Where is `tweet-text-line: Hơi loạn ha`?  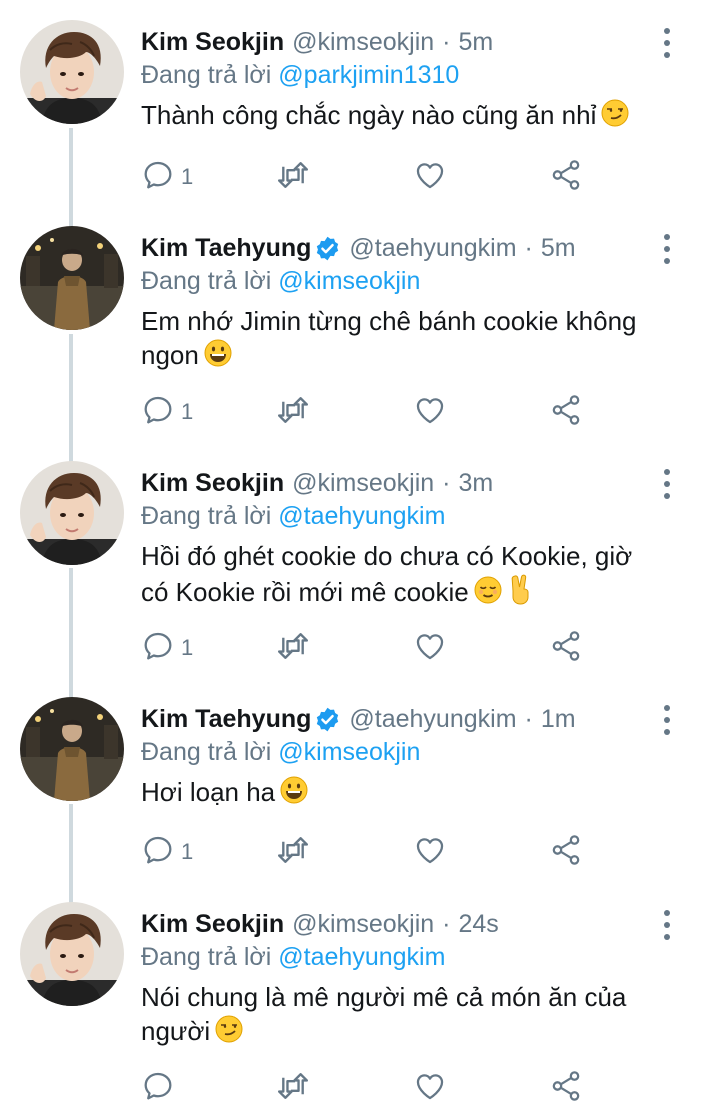
tweet-text-line: Hơi loạn ha is located at coordinates (411, 792).